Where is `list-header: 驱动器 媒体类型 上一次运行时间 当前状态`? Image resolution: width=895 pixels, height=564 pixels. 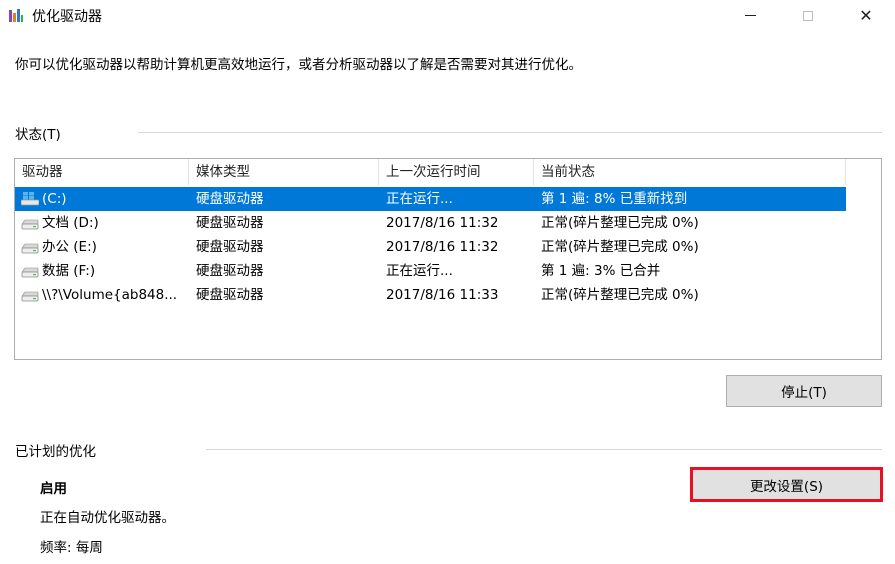 list-header: 驱动器 媒体类型 上一次运行时间 当前状态 is located at coordinates (448, 172).